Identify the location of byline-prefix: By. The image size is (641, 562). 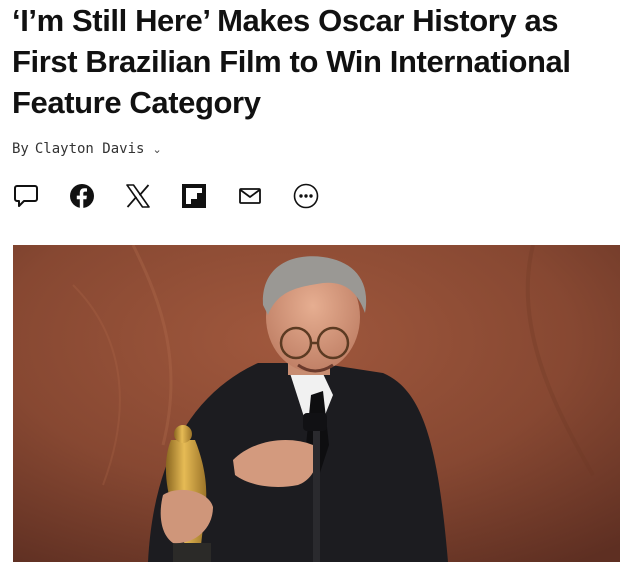
(20, 149).